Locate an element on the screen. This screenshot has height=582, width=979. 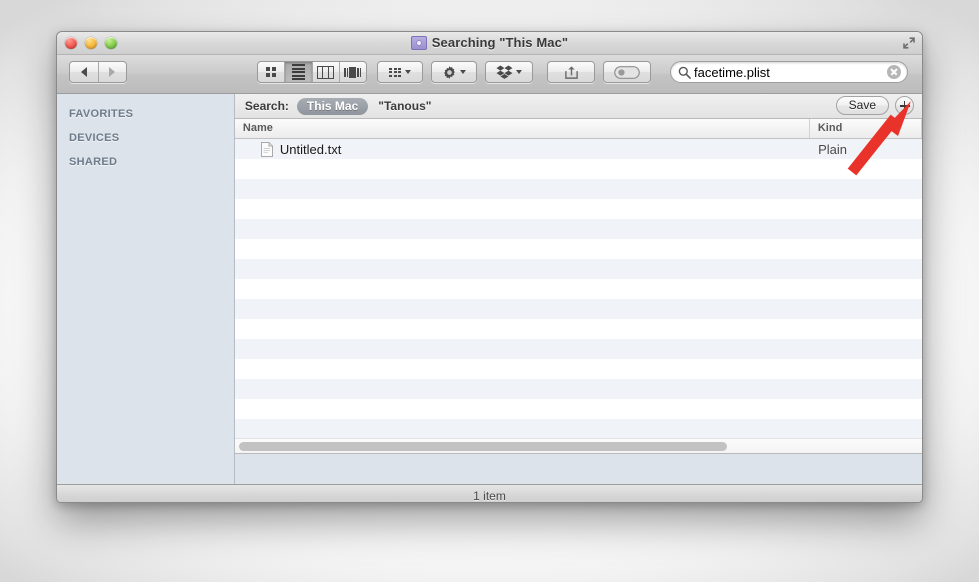
coverflow-icon is located at coordinates (353, 72).